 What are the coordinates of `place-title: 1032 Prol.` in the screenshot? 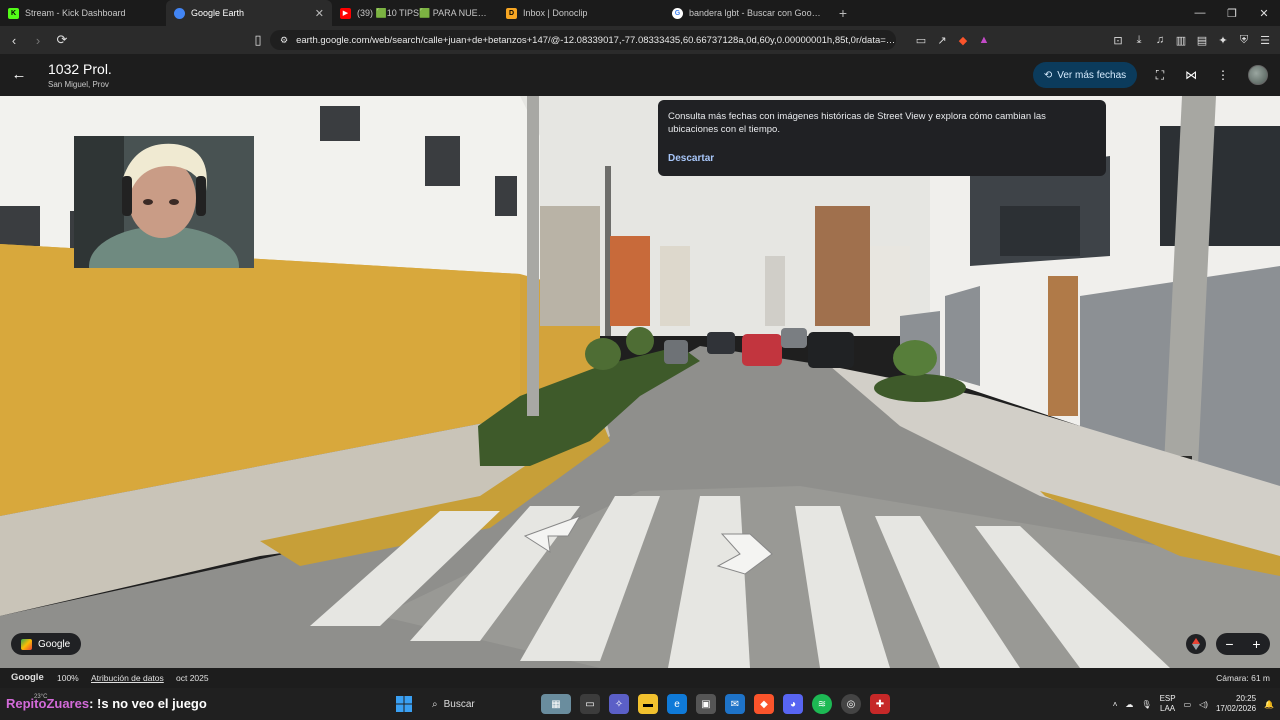 It's located at (80, 69).